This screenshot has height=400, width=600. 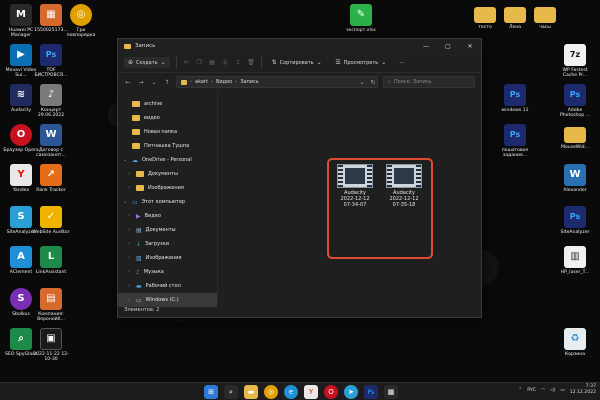 What do you see at coordinates (552, 390) in the screenshot?
I see `volume-icon: ◁)` at bounding box center [552, 390].